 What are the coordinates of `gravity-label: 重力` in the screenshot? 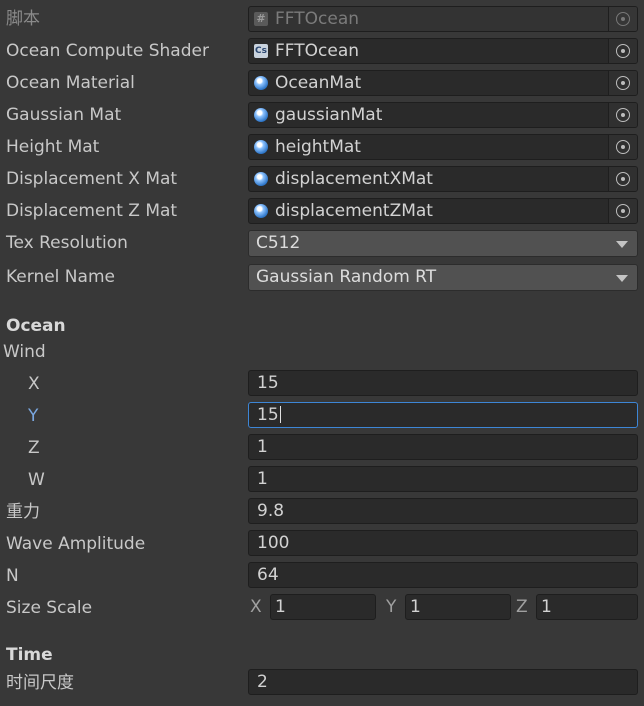 It's located at (23, 512).